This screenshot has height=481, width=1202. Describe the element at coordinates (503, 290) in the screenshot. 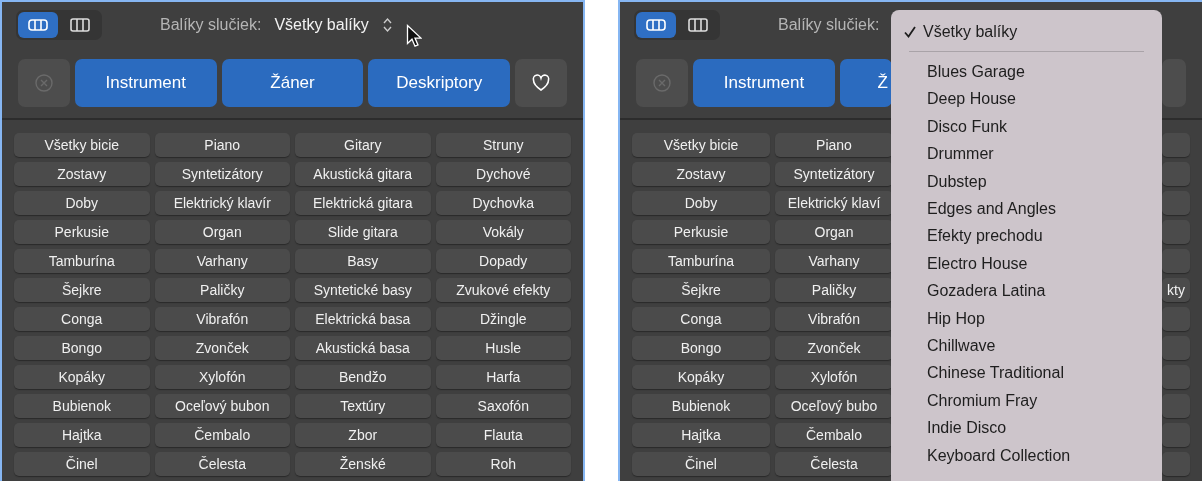

I see `filter-tag: Zvukové efekty` at that location.